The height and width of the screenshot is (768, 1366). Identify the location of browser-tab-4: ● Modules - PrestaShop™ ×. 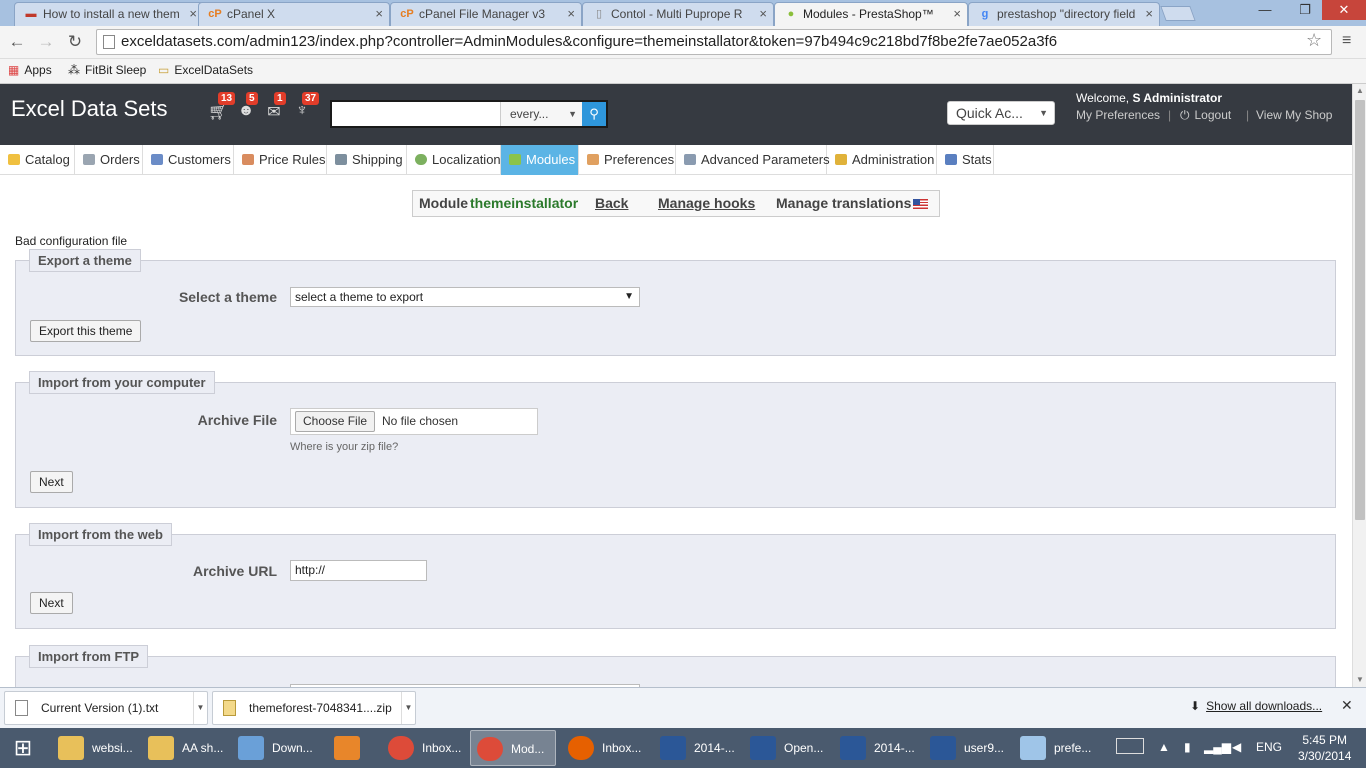
(871, 14).